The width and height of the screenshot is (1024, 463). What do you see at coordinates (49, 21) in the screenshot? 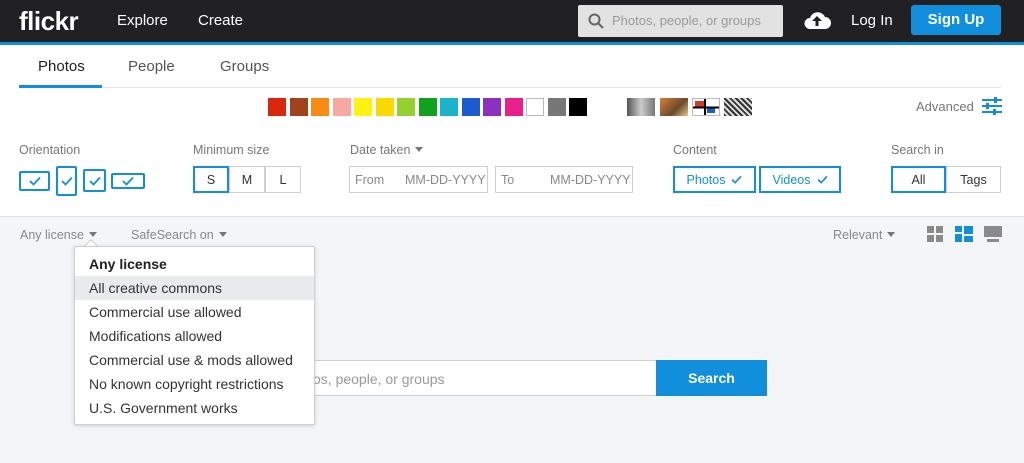
I see `flickr-logo: flickr` at bounding box center [49, 21].